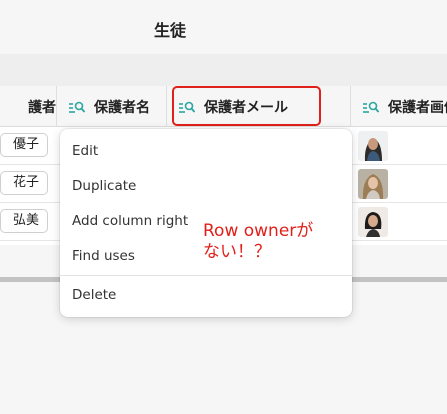 Image resolution: width=447 pixels, height=414 pixels. I want to click on column-header-label: 護者, so click(42, 107).